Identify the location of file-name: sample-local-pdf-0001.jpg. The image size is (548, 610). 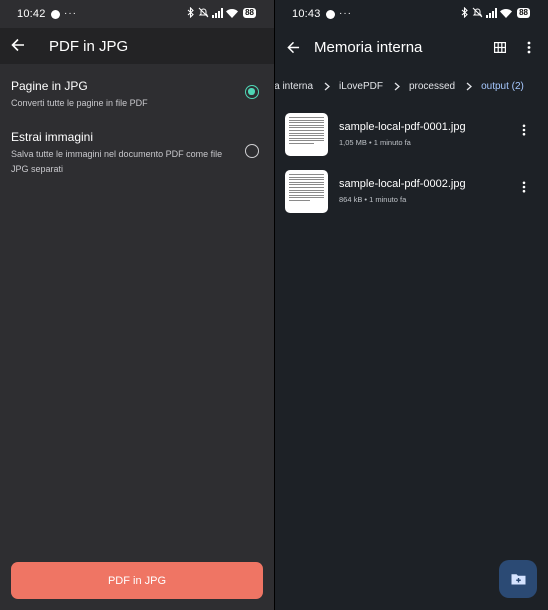
(402, 127).